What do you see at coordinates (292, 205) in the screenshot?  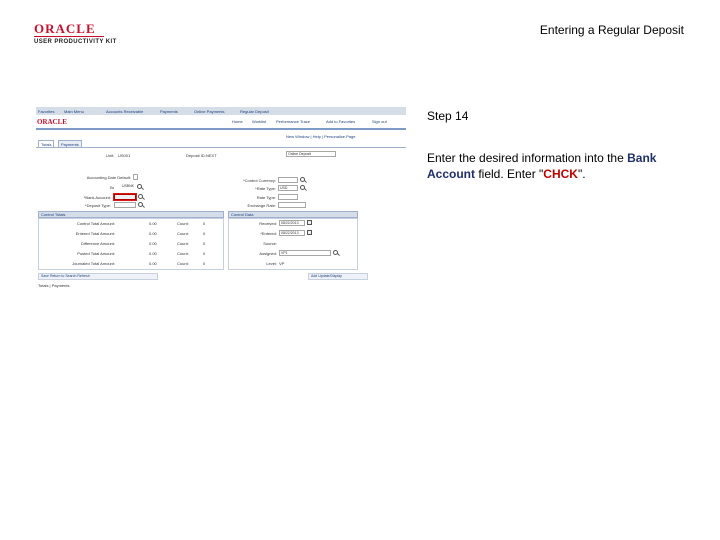 I see `exchange-rate-field` at bounding box center [292, 205].